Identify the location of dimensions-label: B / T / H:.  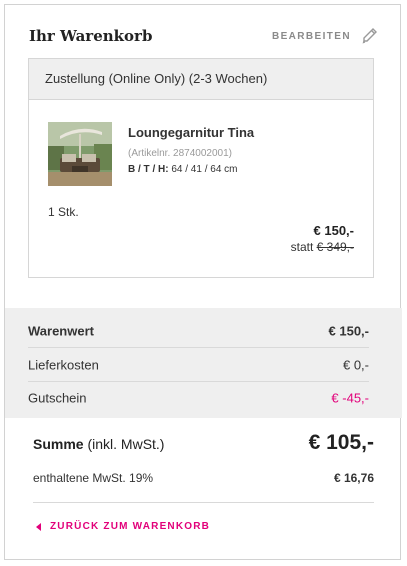
(148, 169).